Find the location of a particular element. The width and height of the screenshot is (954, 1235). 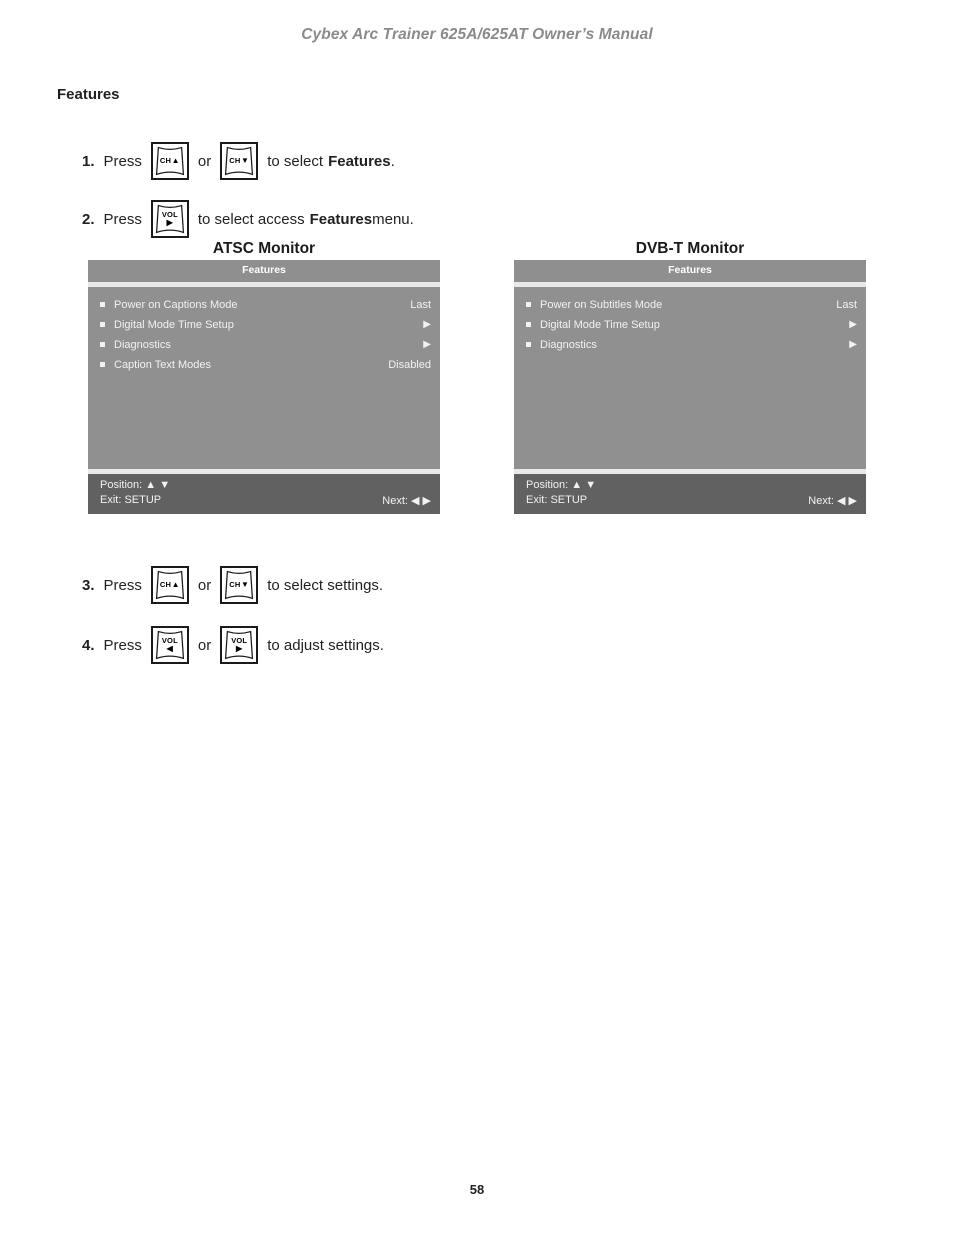

atsc-menu-item-digital-mode-time-setup: Digital Mode Time Setup ▶ is located at coordinates (264, 325).